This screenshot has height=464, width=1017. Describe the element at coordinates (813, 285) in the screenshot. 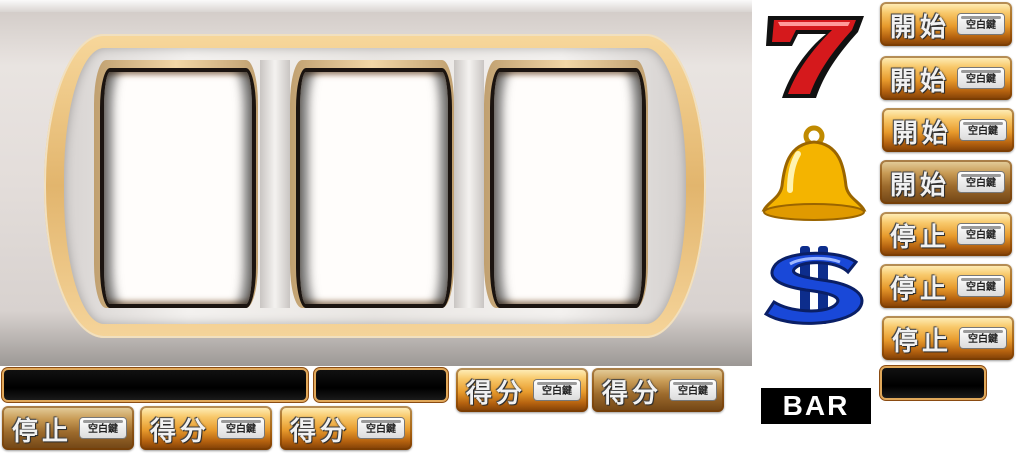

I see `dollar-icon` at that location.